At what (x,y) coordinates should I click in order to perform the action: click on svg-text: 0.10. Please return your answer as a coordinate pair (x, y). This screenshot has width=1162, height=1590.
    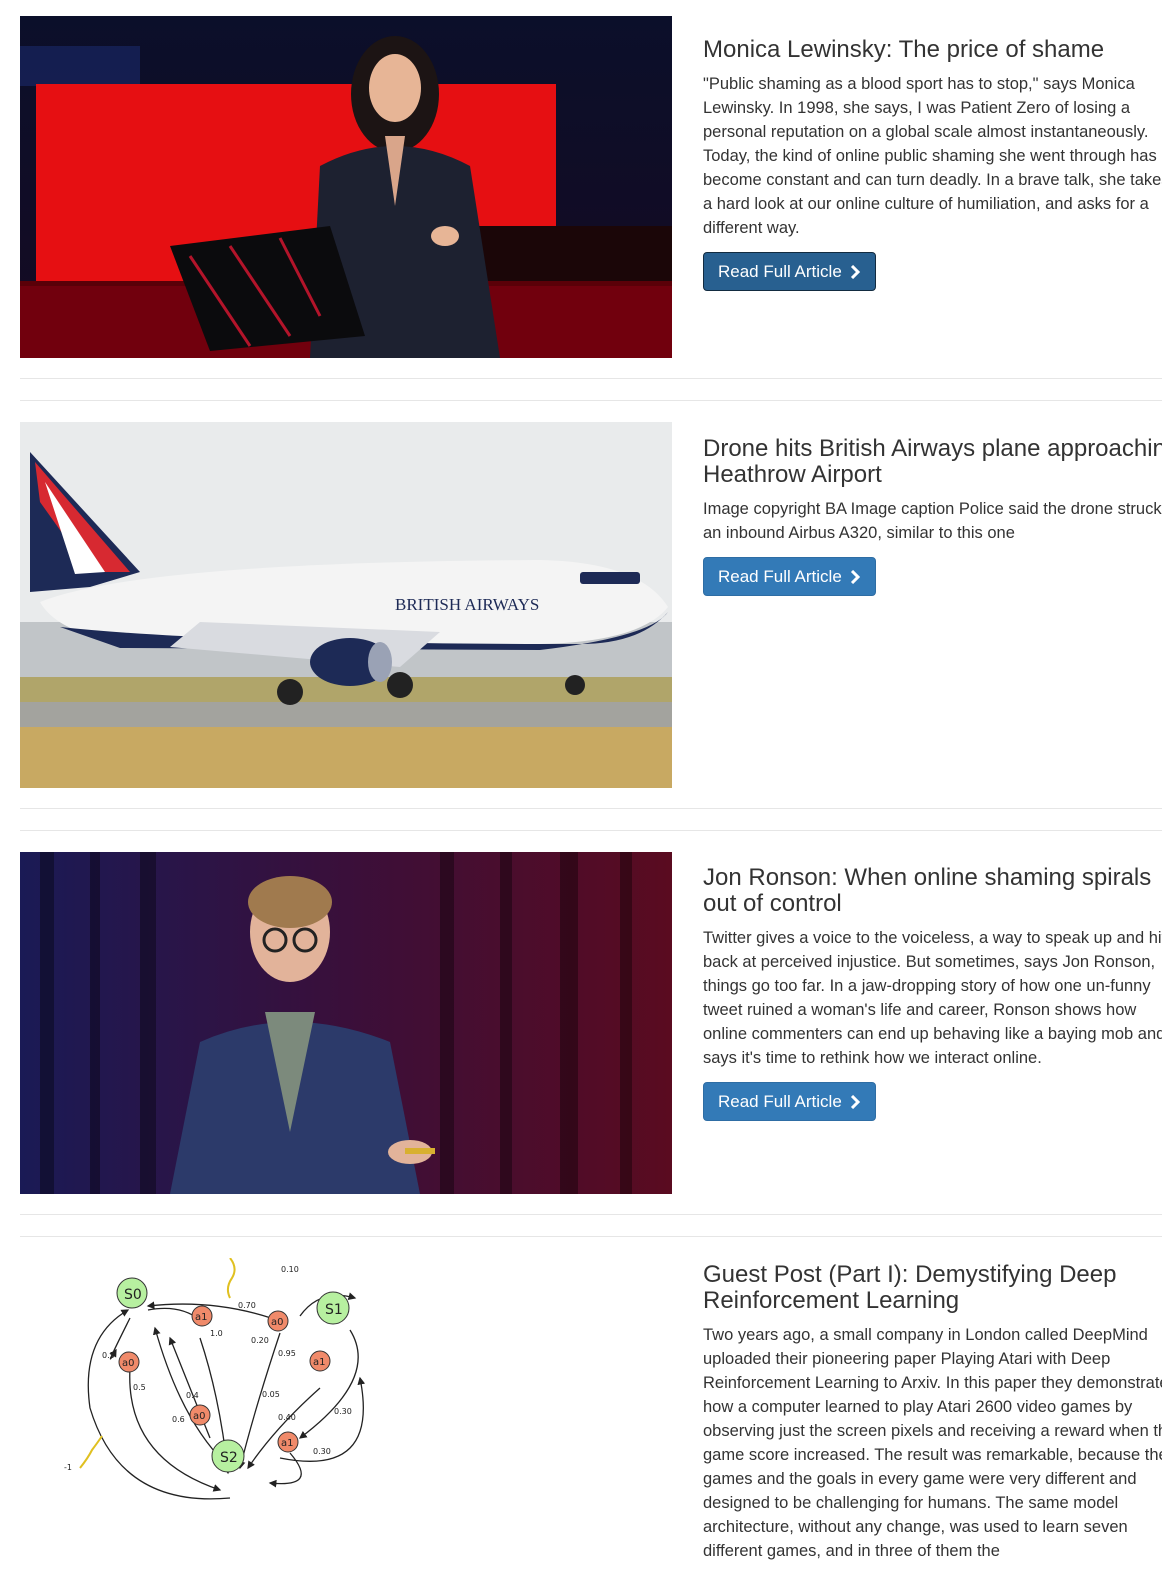
    Looking at the image, I should click on (290, 1269).